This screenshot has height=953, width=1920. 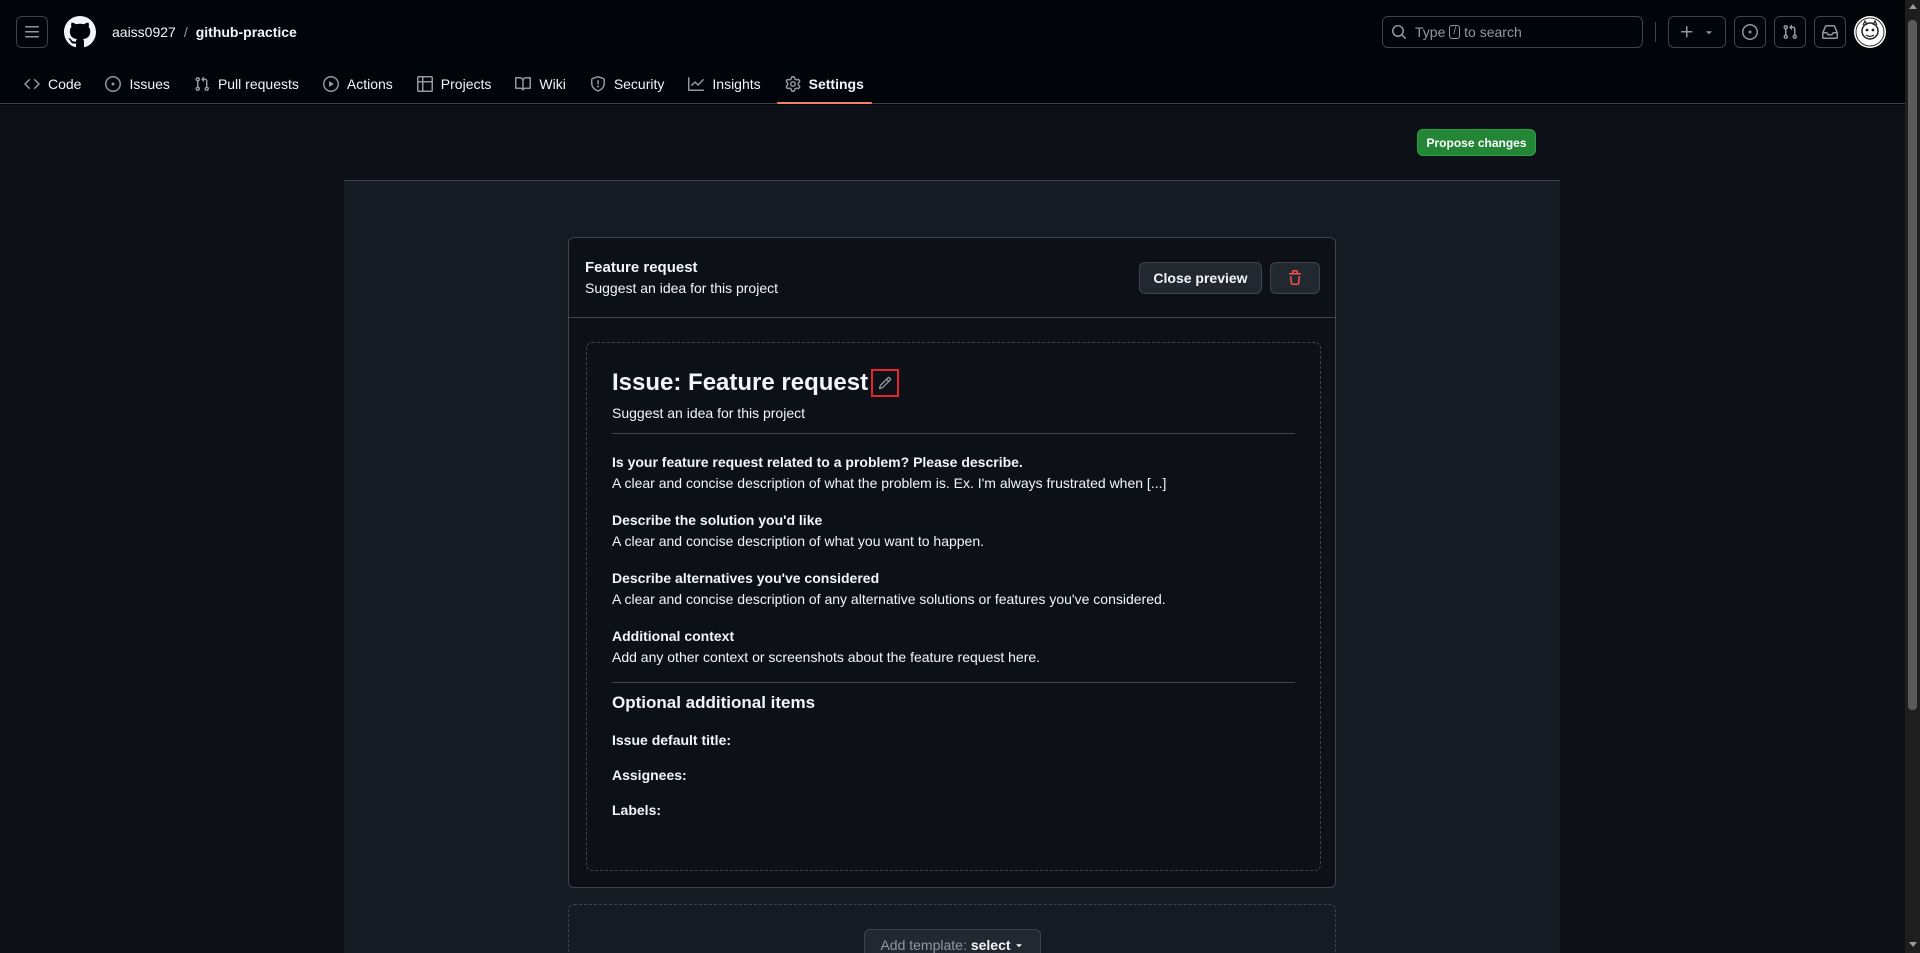 What do you see at coordinates (736, 83) in the screenshot?
I see `tab-label: Insights` at bounding box center [736, 83].